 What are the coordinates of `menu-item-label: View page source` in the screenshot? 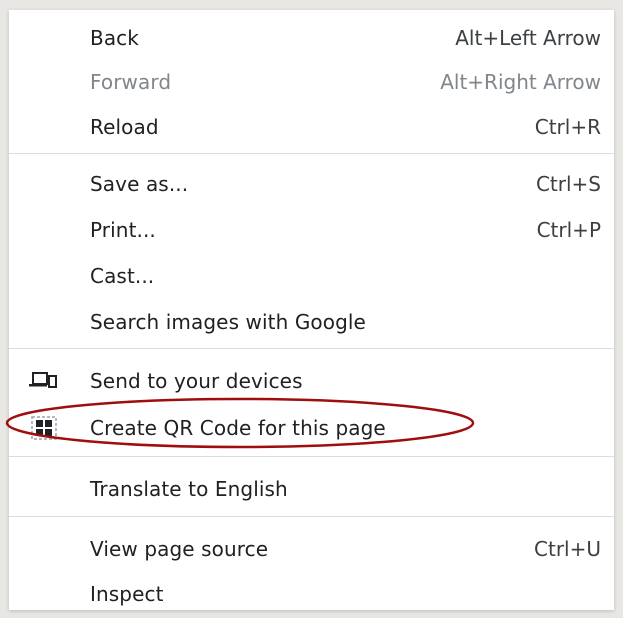 It's located at (179, 549).